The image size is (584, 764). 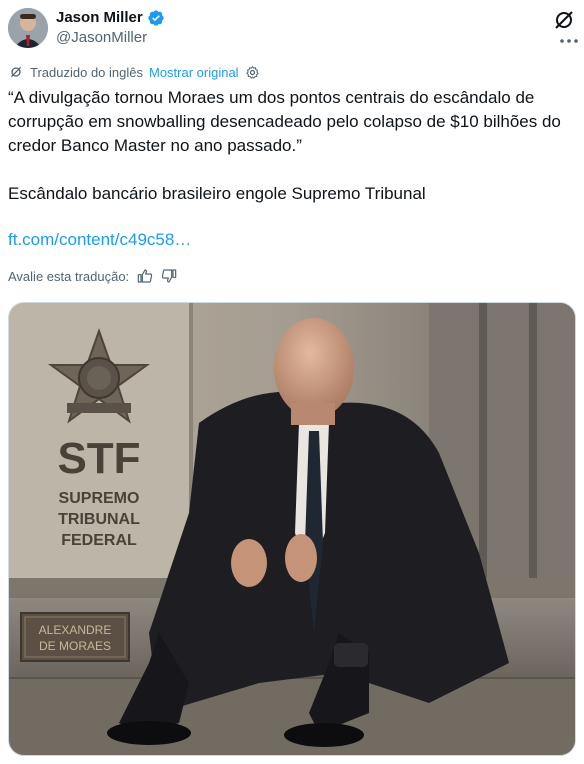 I want to click on thumbs-down-icon, so click(x=169, y=276).